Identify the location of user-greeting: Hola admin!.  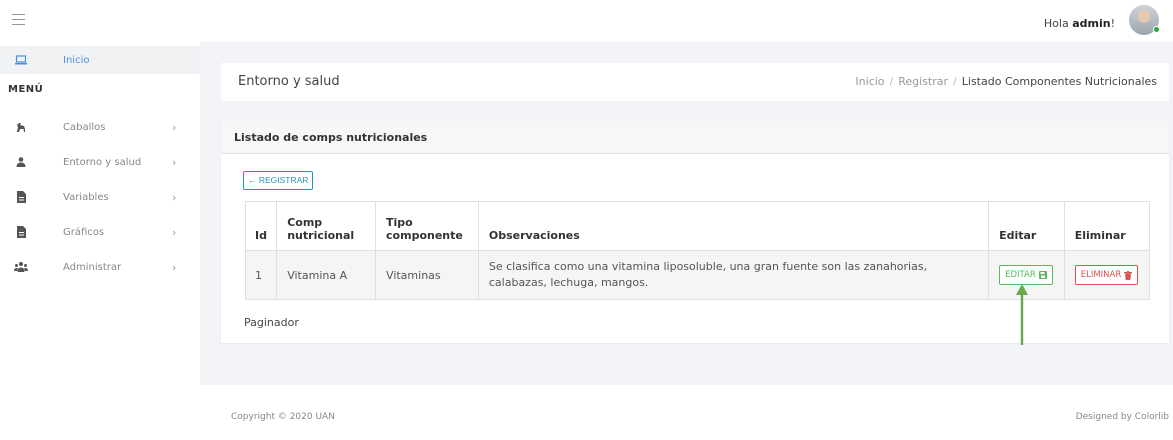
(1079, 23).